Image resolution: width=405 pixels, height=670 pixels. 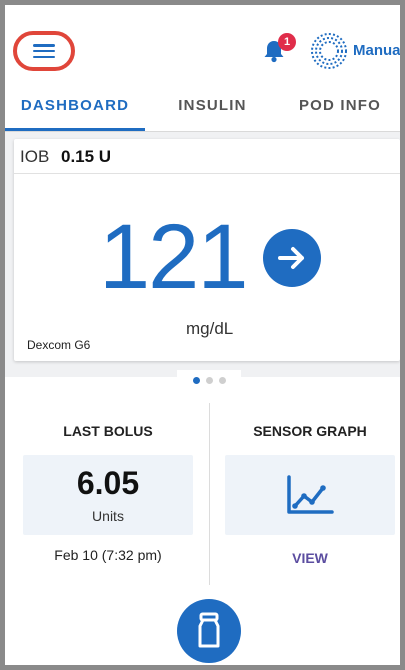 I want to click on bolus-button, so click(x=209, y=631).